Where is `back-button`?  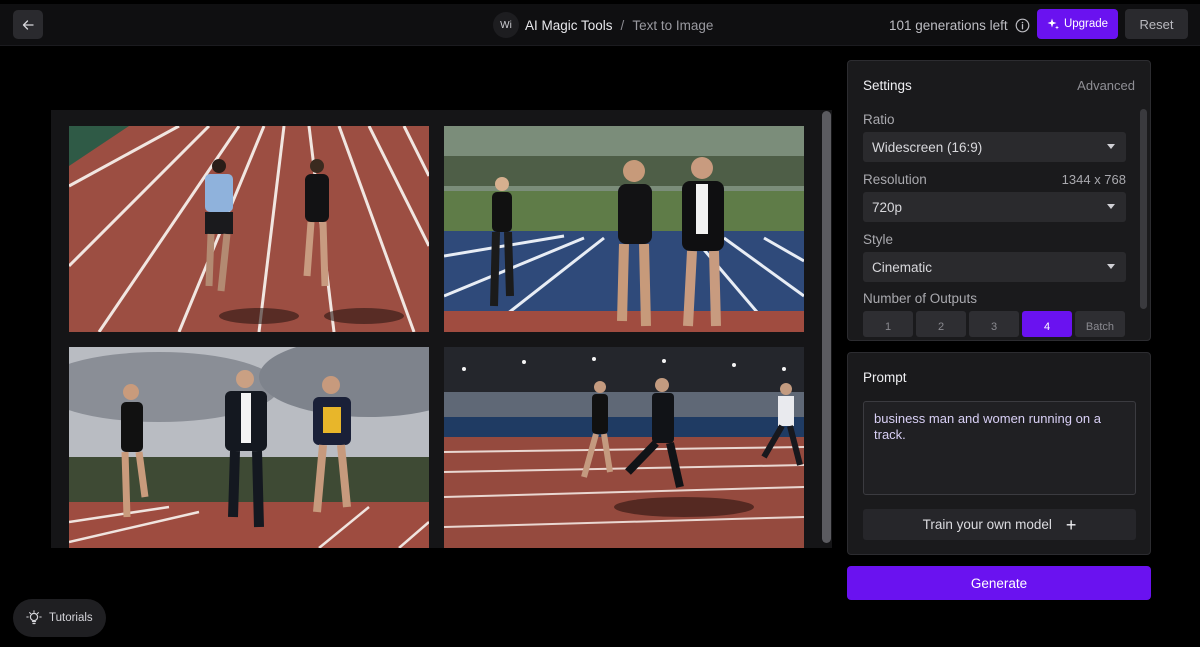
back-button is located at coordinates (28, 24).